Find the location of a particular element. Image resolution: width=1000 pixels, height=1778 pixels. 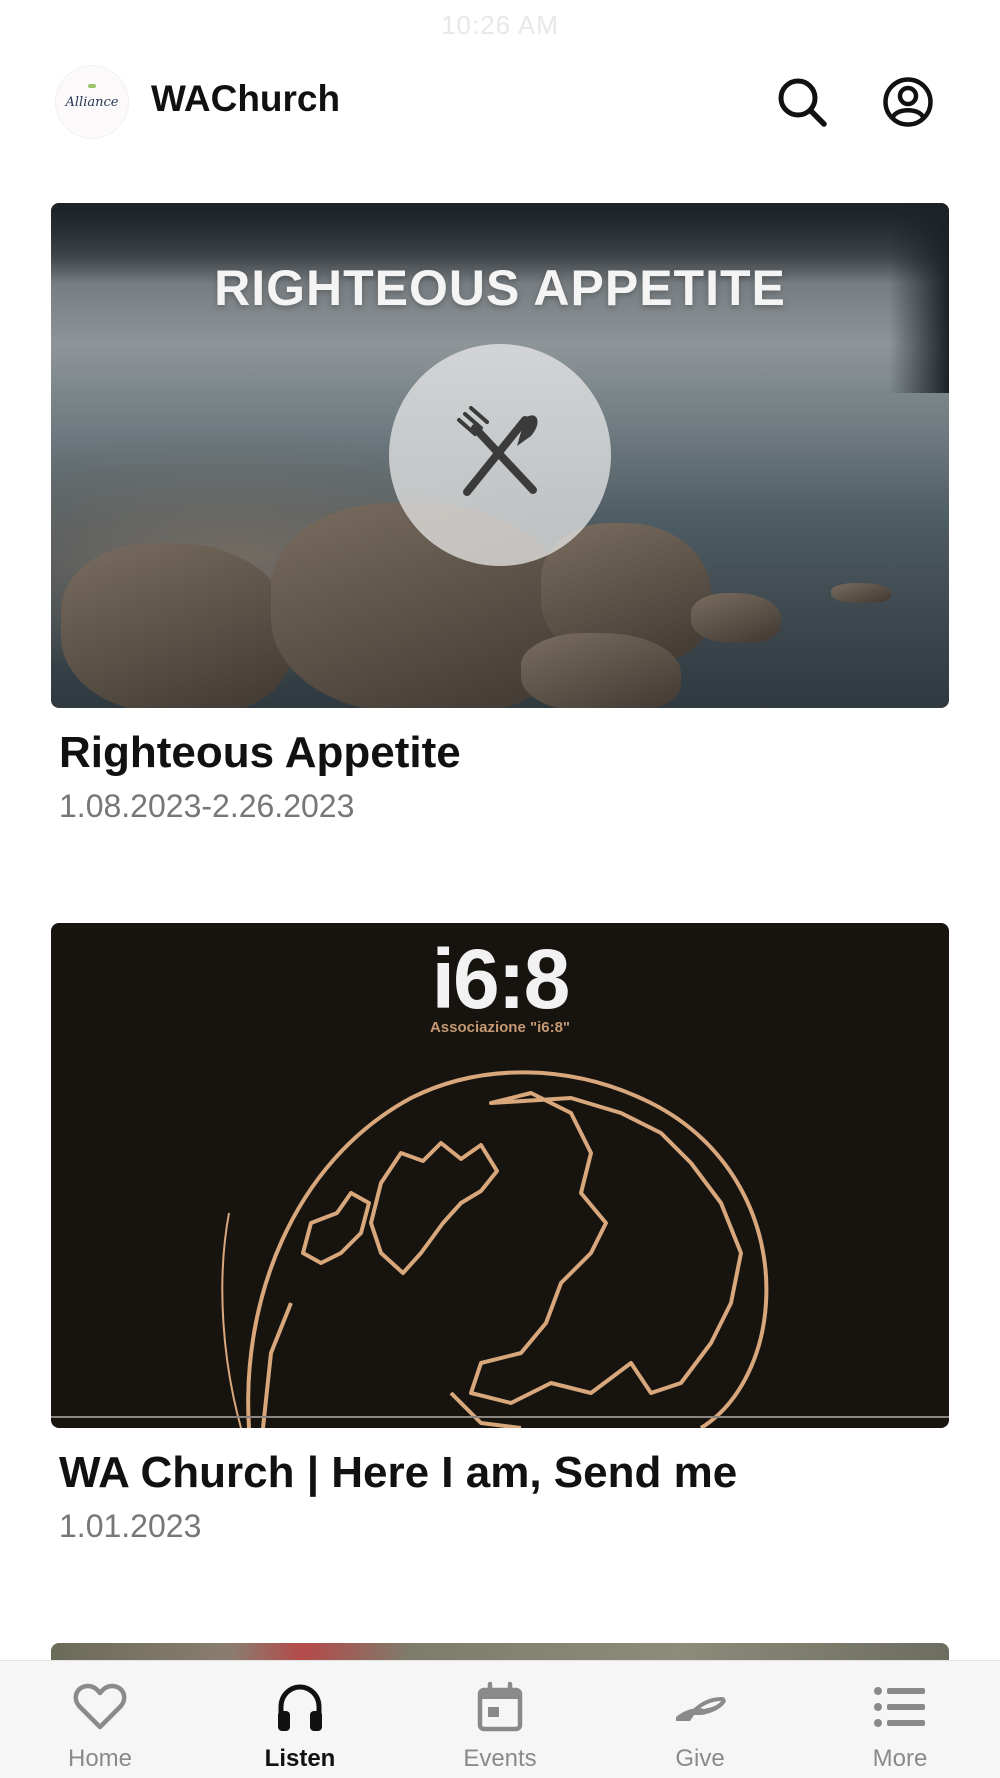

profile-button is located at coordinates (908, 102).